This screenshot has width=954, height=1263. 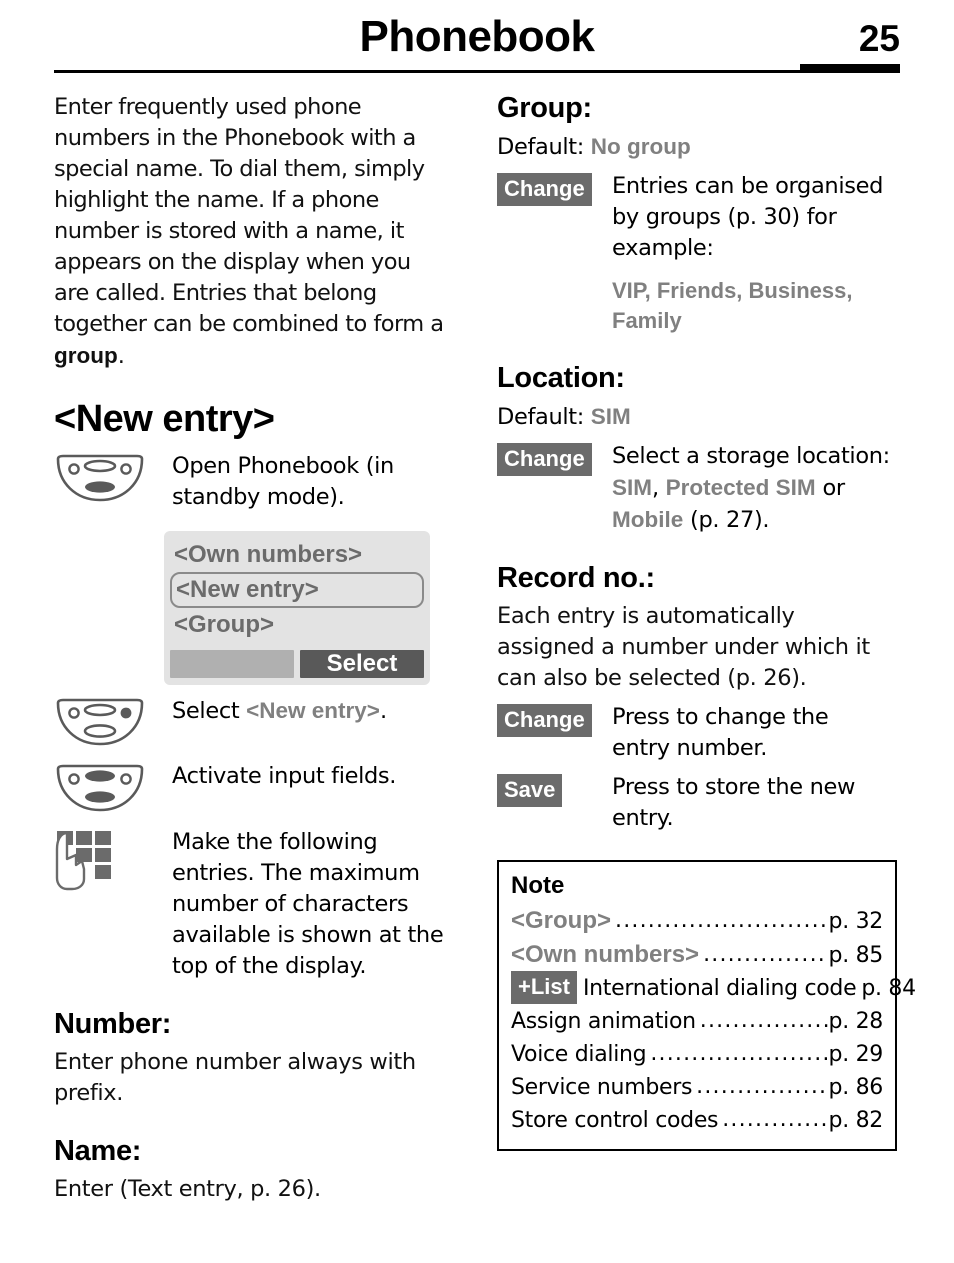 What do you see at coordinates (530, 790) in the screenshot?
I see `save-button: Save` at bounding box center [530, 790].